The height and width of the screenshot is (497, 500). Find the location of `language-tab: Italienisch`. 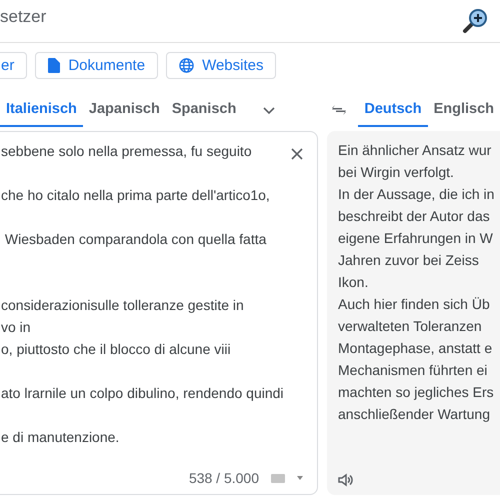

language-tab: Italienisch is located at coordinates (41, 110).